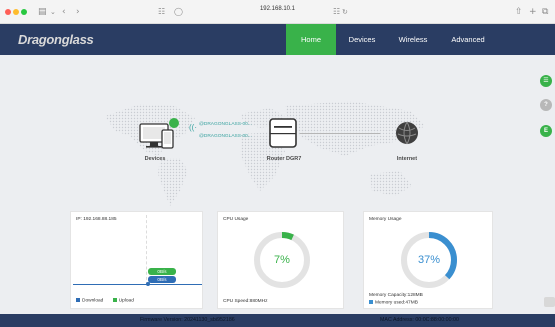 This screenshot has height=327, width=555. What do you see at coordinates (193, 127) in the screenshot?
I see `wifi-icon: ((·` at bounding box center [193, 127].